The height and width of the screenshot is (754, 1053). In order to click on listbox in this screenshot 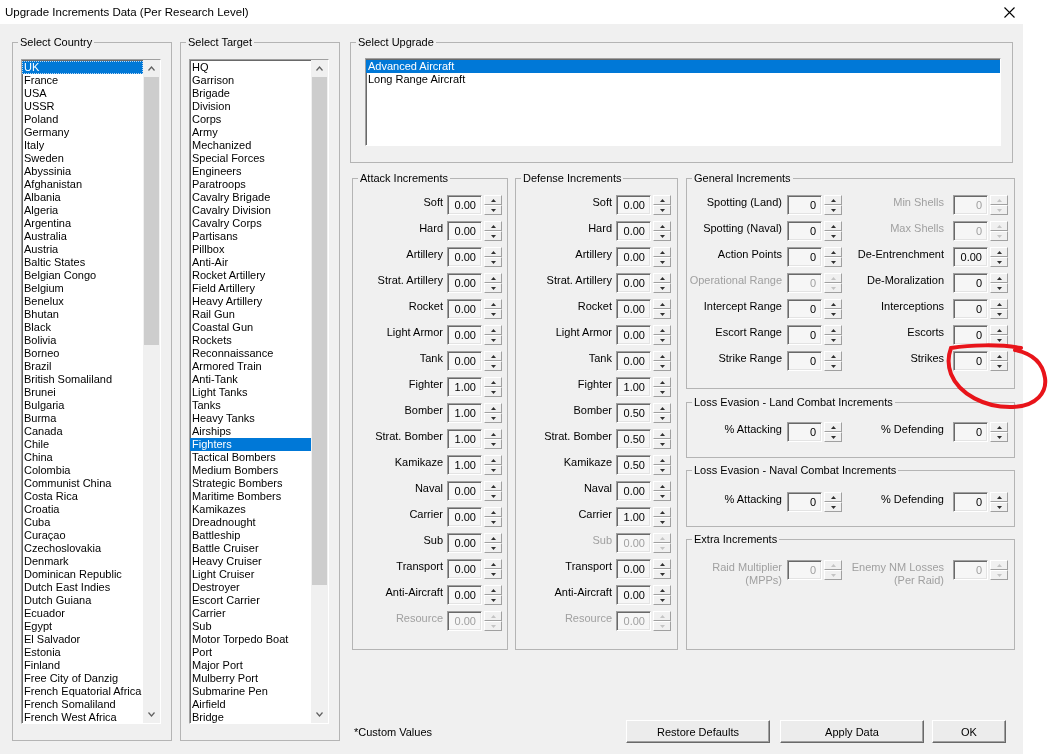, I will do `click(259, 391)`.